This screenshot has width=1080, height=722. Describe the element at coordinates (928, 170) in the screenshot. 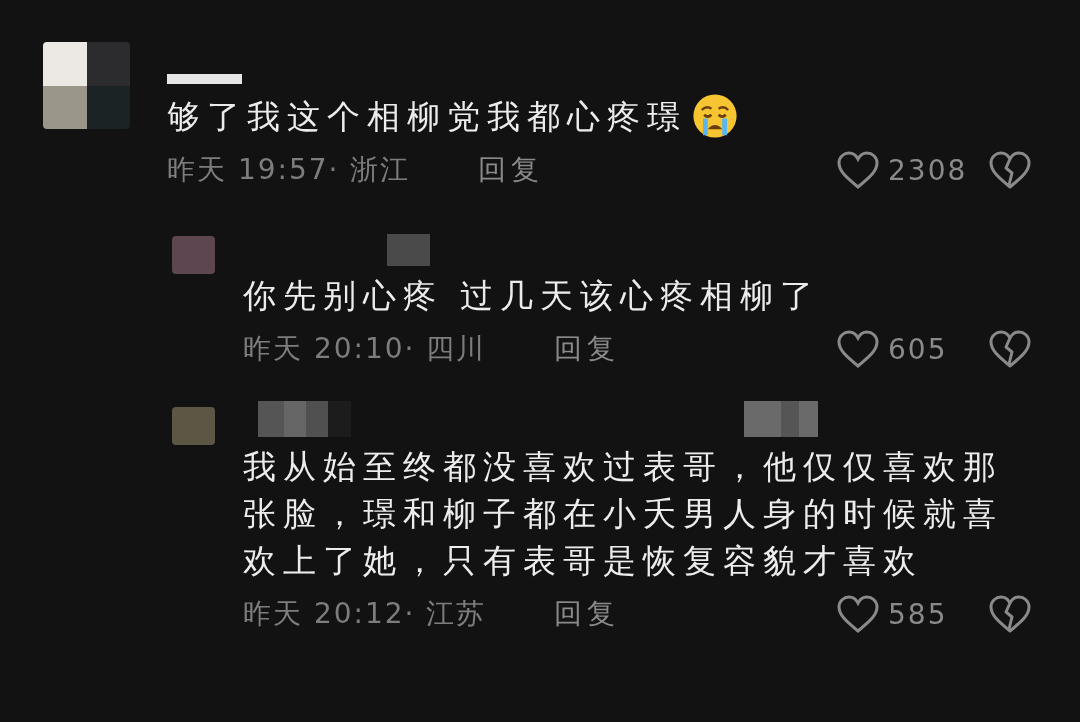

I see `like-count: 2308` at that location.